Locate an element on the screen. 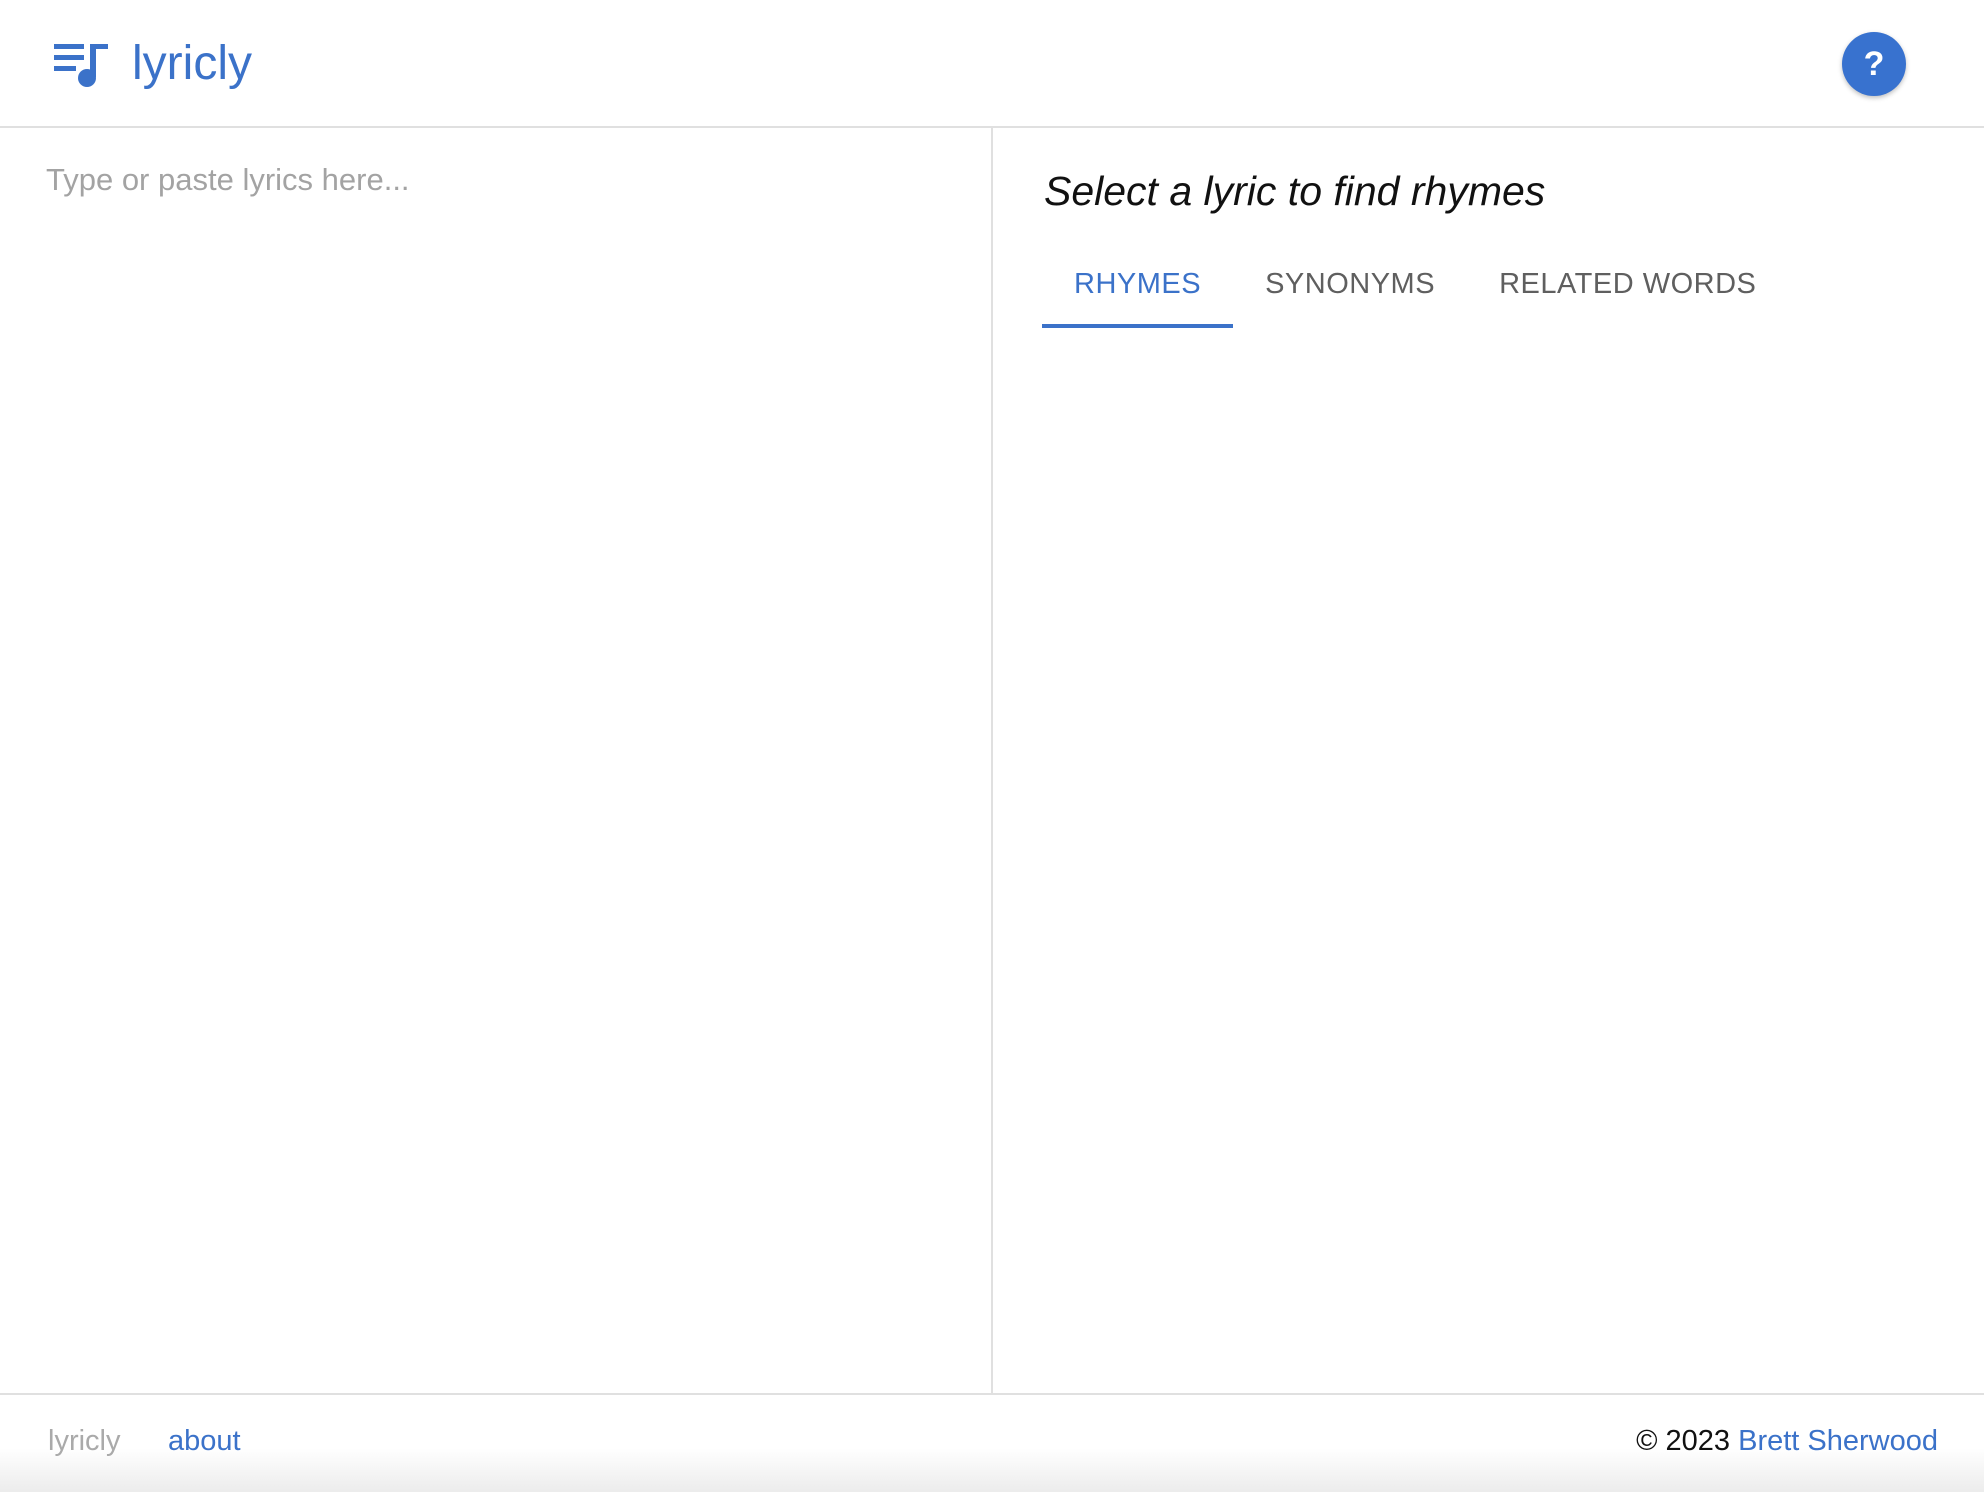 Image resolution: width=1984 pixels, height=1492 pixels. copyright: © 2023 Brett Sherwood is located at coordinates (1787, 1441).